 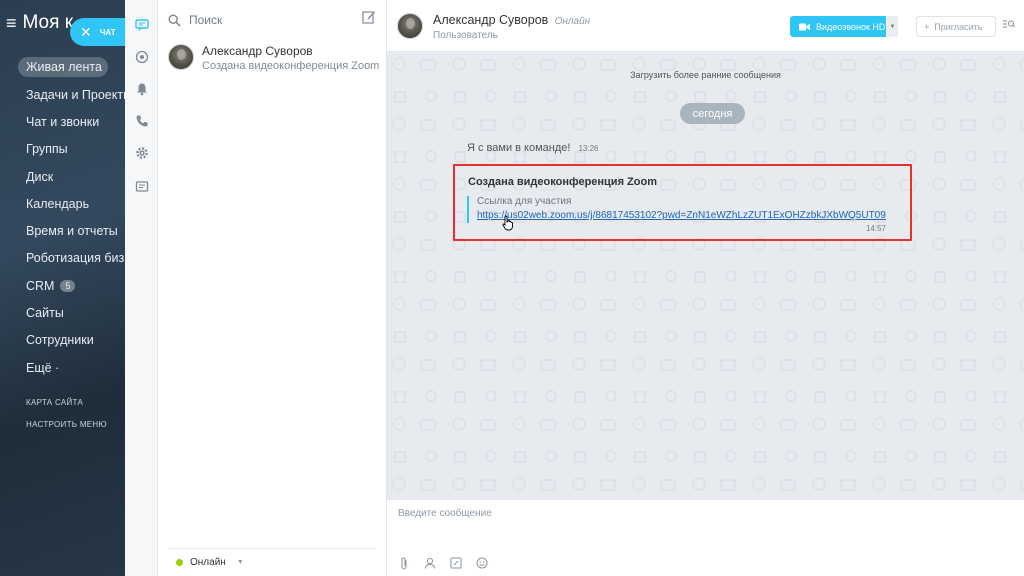 I want to click on search-box, so click(x=273, y=20).